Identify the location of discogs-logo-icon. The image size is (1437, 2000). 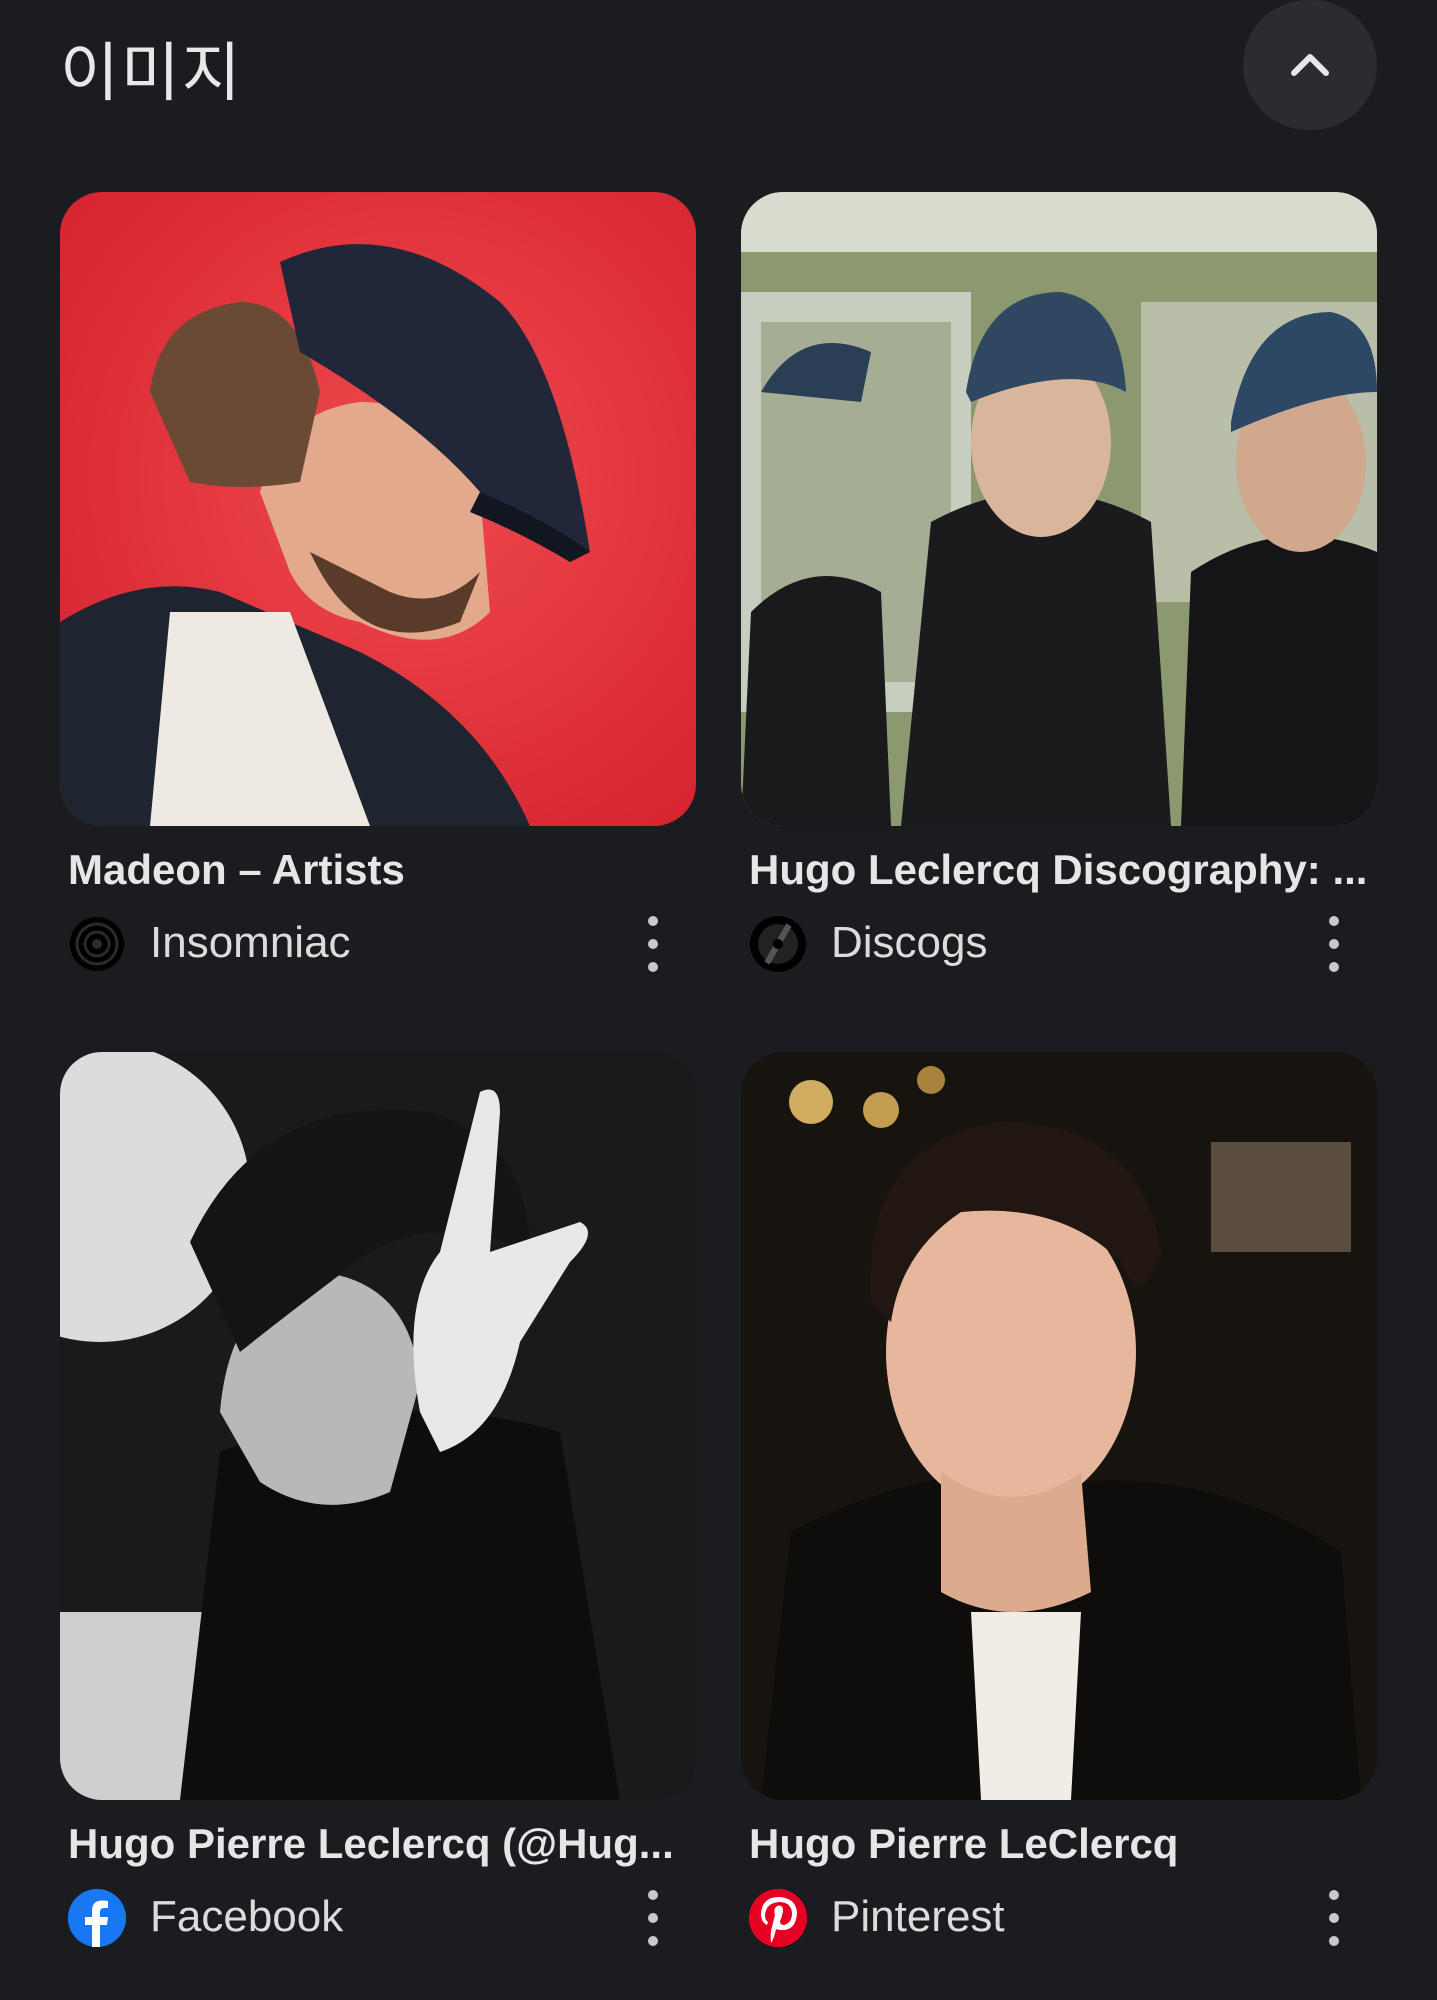
(778, 944).